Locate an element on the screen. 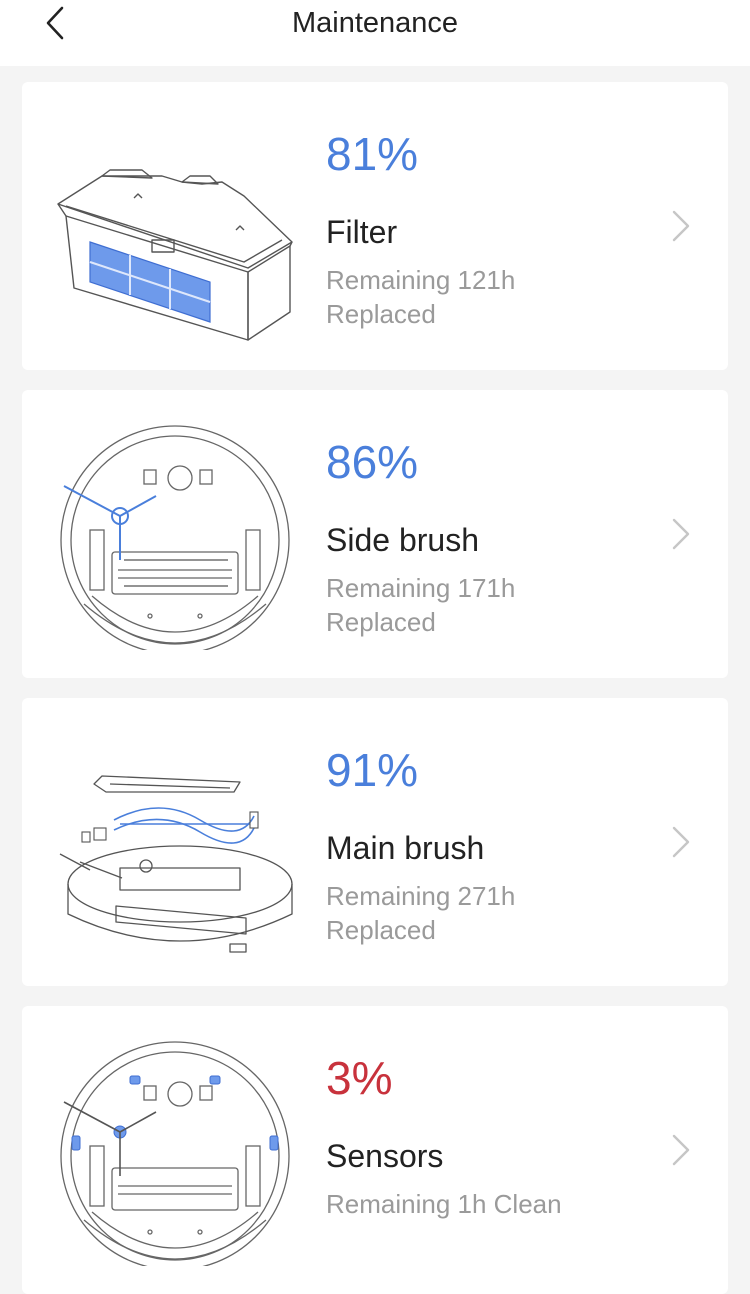  page-title: Maintenance is located at coordinates (375, 23).